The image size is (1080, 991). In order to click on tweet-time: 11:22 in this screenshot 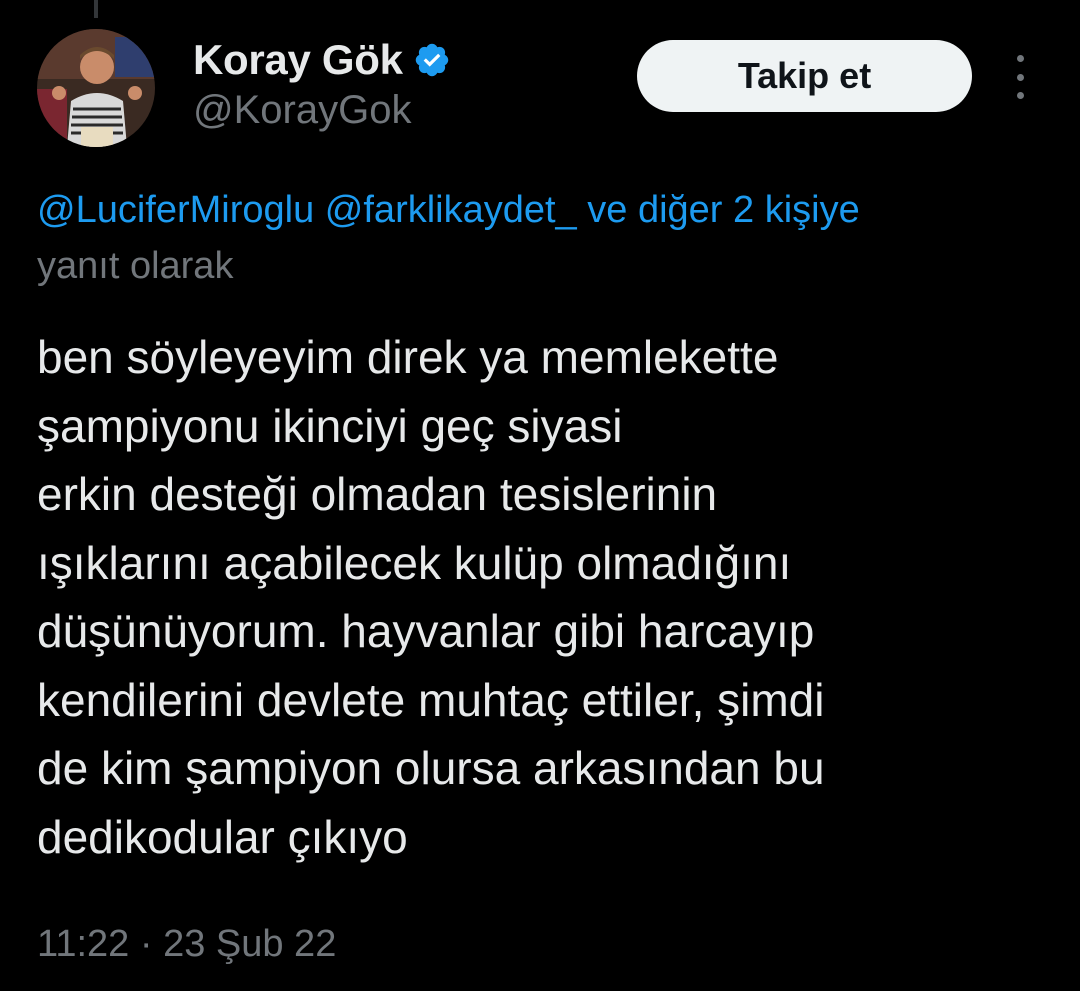, I will do `click(83, 944)`.